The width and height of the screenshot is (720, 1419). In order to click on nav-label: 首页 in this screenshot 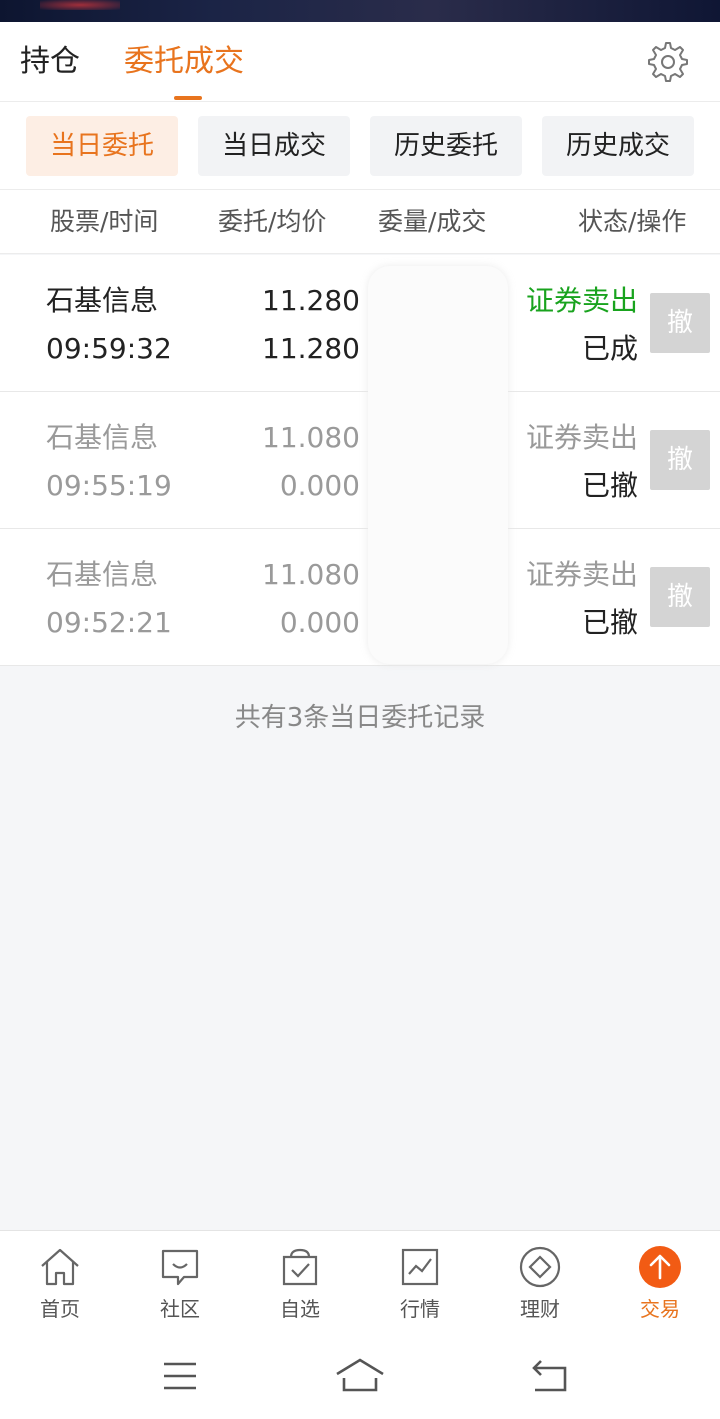, I will do `click(60, 1309)`.